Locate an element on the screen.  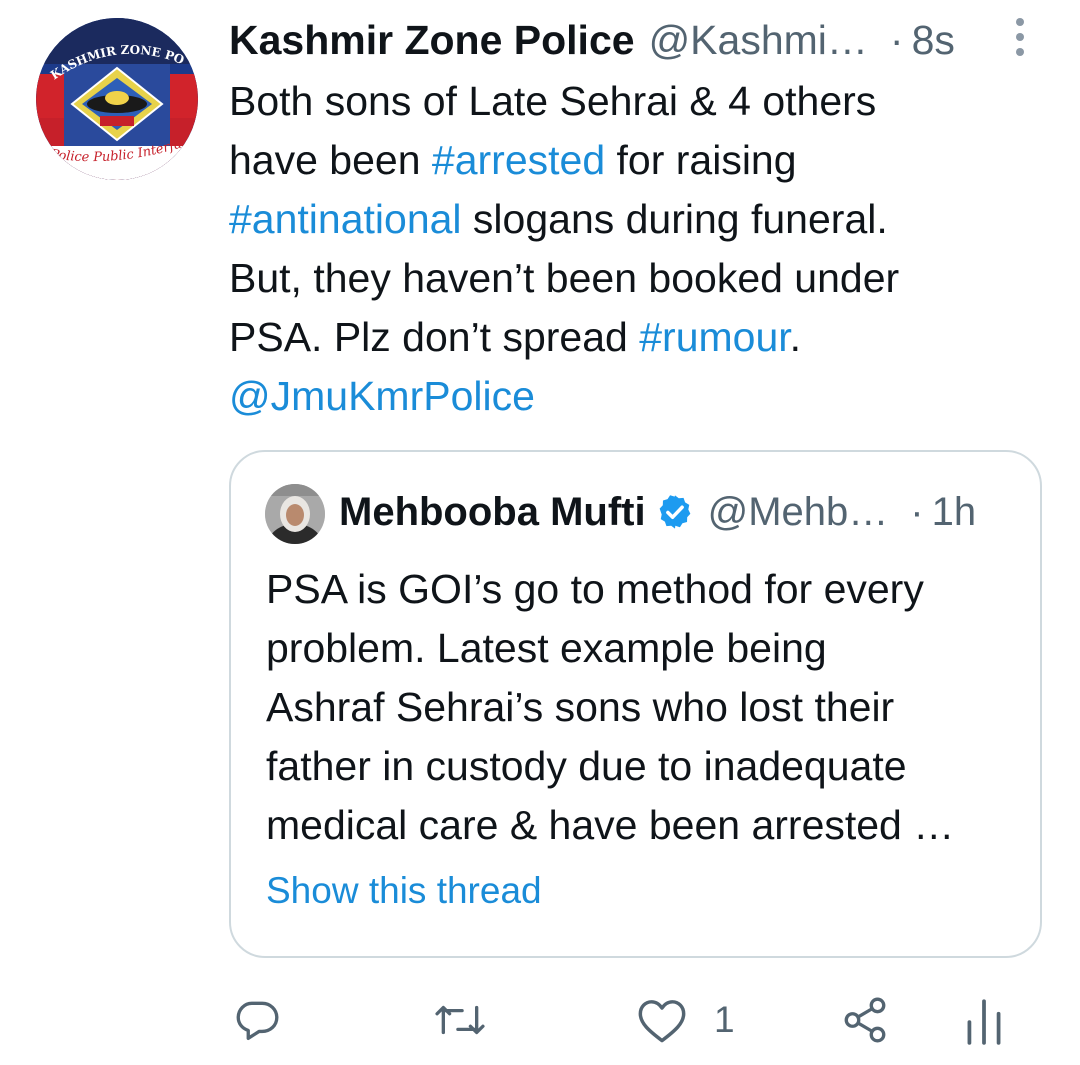
tweet-text-segment: Both sons of Late Sehrai & 4 others is located at coordinates (553, 101).